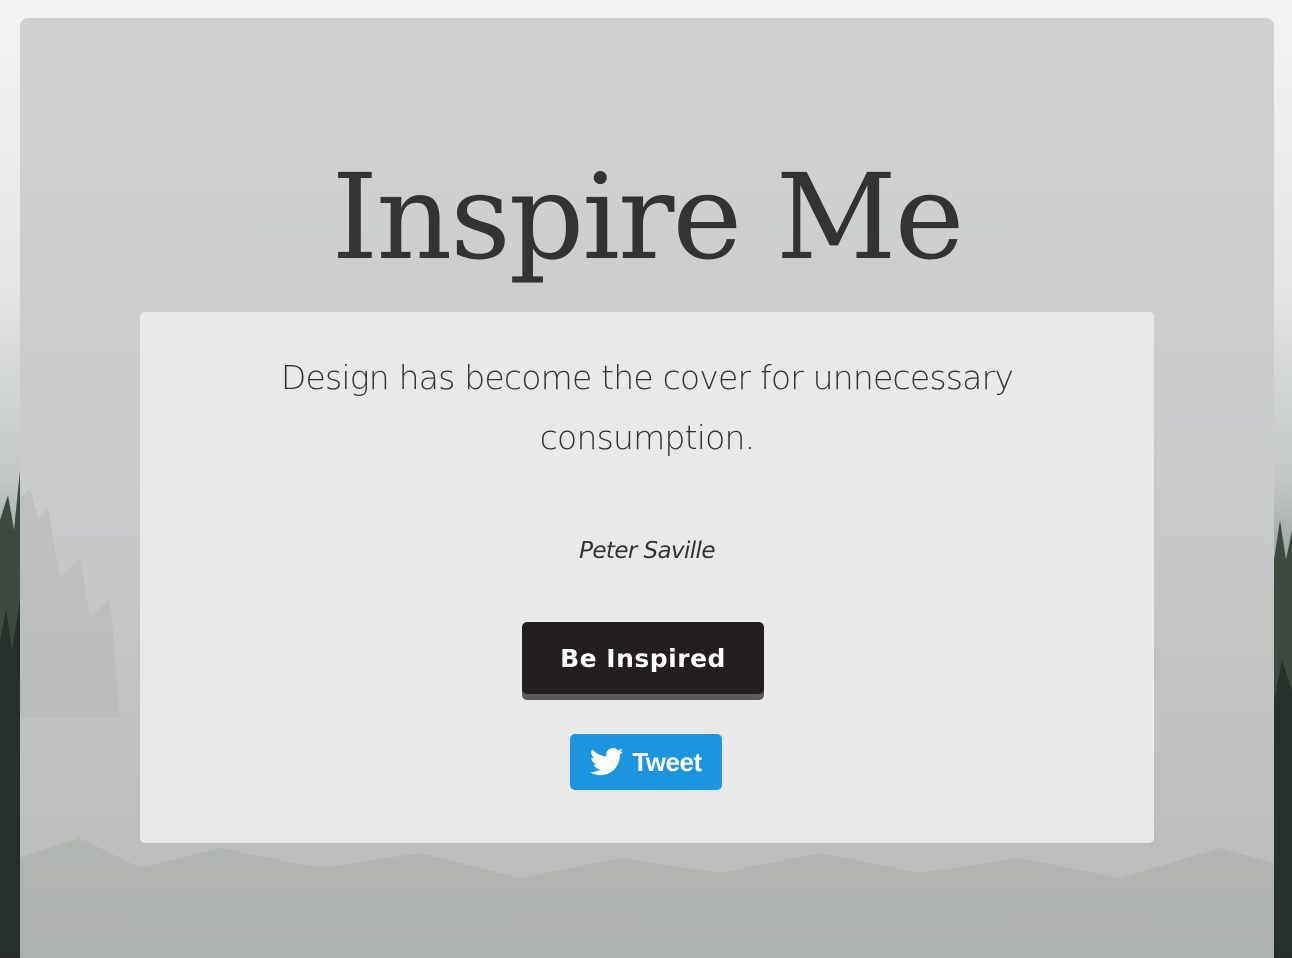  I want to click on tweet-label: Tweet, so click(667, 761).